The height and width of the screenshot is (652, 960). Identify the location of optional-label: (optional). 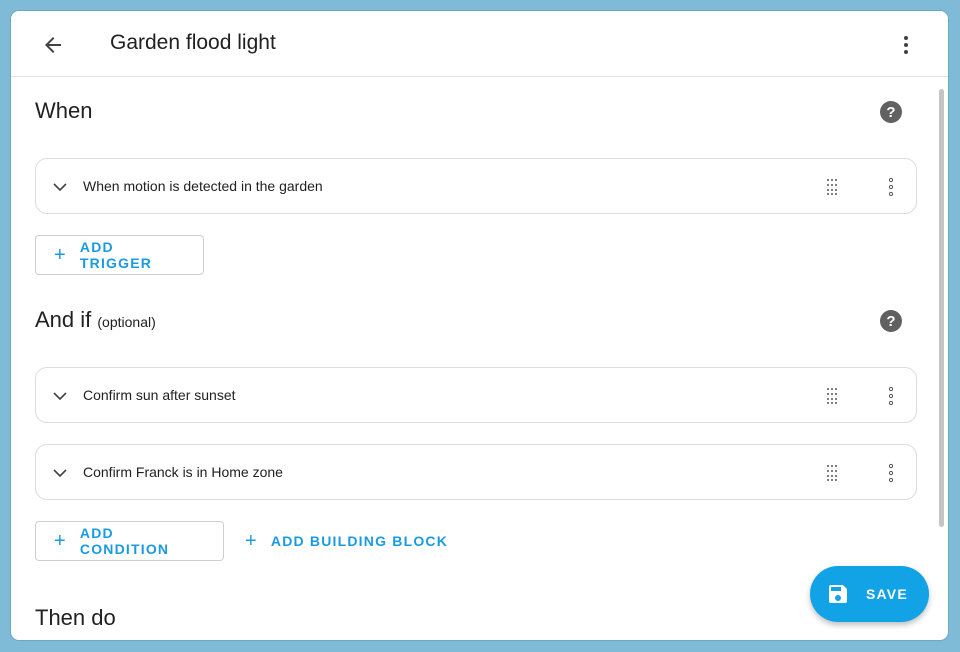
(126, 322).